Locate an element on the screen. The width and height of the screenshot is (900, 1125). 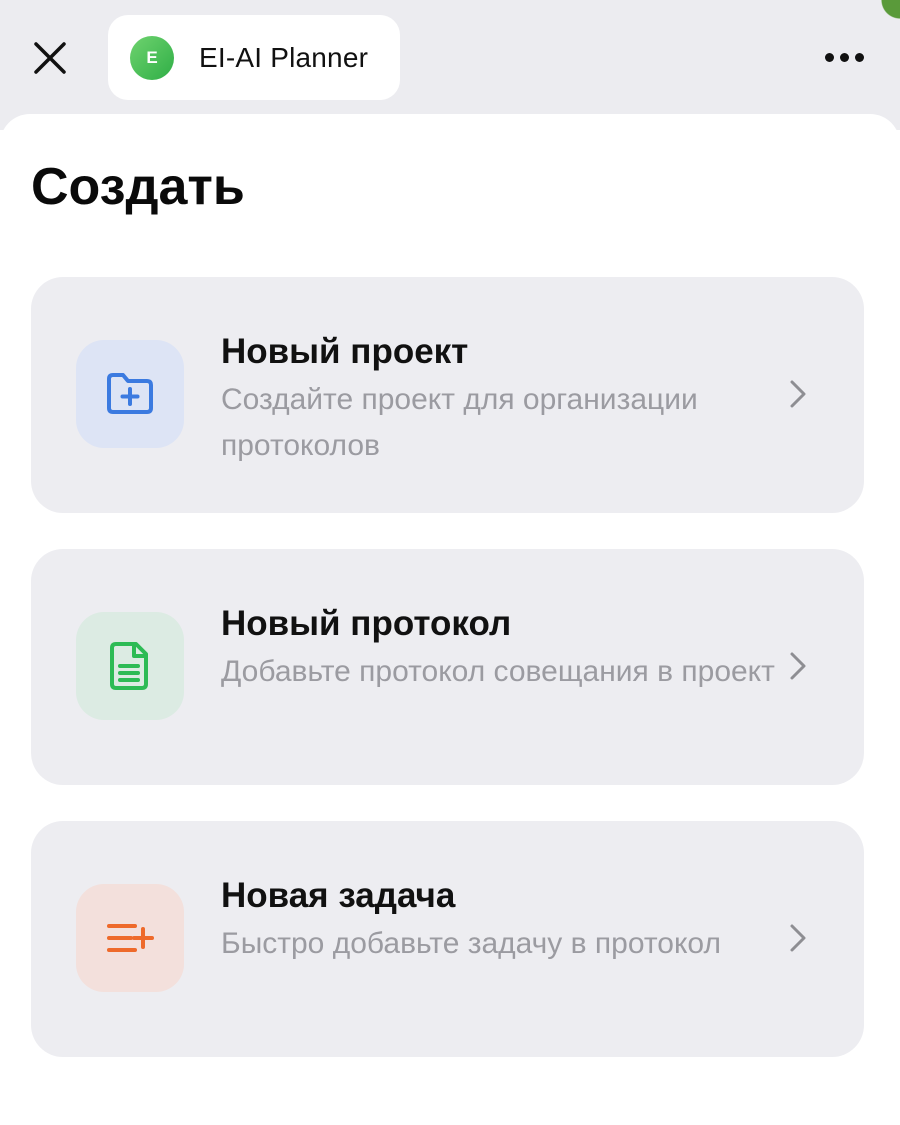
document-icon is located at coordinates (129, 666).